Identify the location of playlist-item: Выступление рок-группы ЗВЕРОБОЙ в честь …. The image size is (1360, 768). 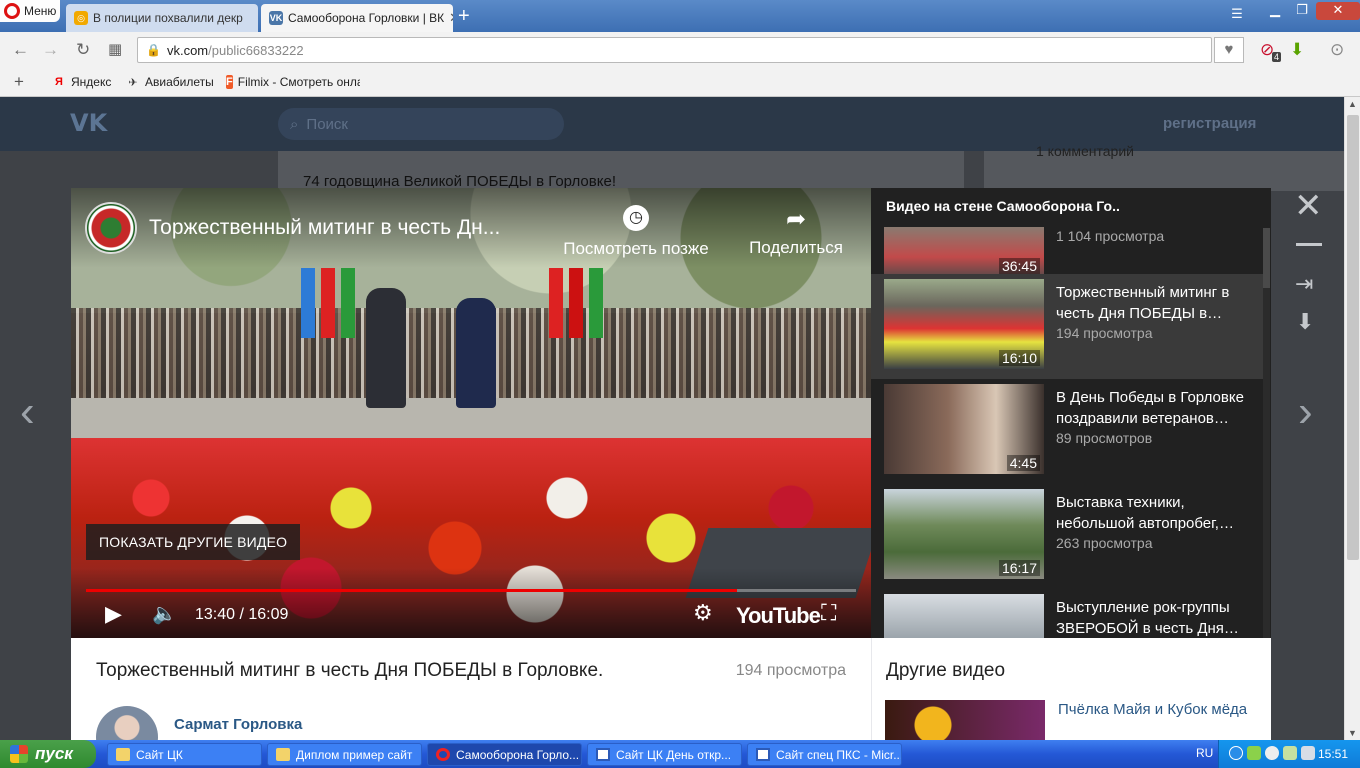
(1067, 613).